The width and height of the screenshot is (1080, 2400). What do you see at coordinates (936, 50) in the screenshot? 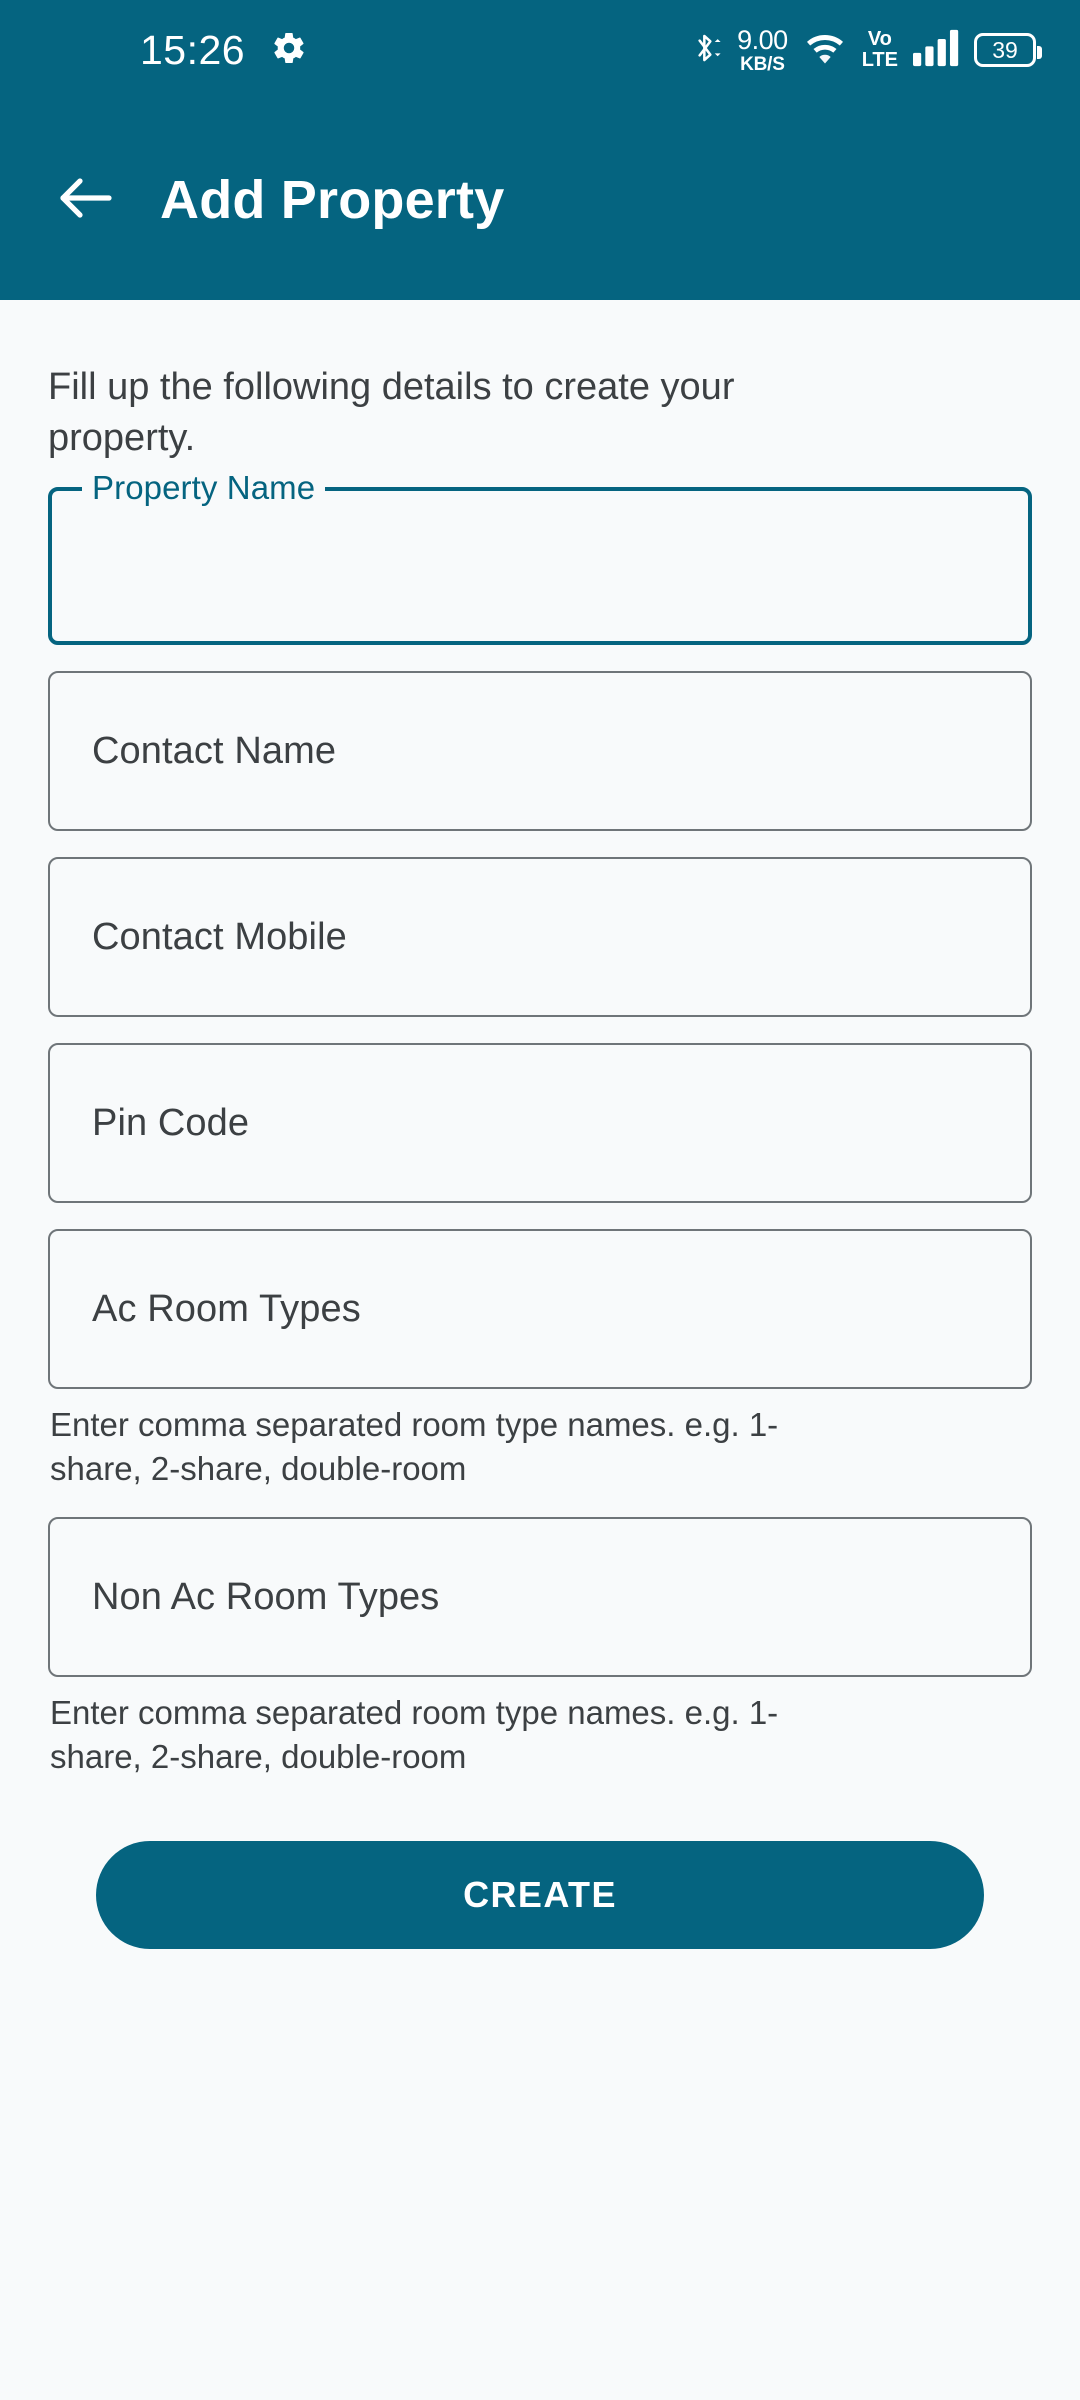
I see `cellular-signal-icon` at bounding box center [936, 50].